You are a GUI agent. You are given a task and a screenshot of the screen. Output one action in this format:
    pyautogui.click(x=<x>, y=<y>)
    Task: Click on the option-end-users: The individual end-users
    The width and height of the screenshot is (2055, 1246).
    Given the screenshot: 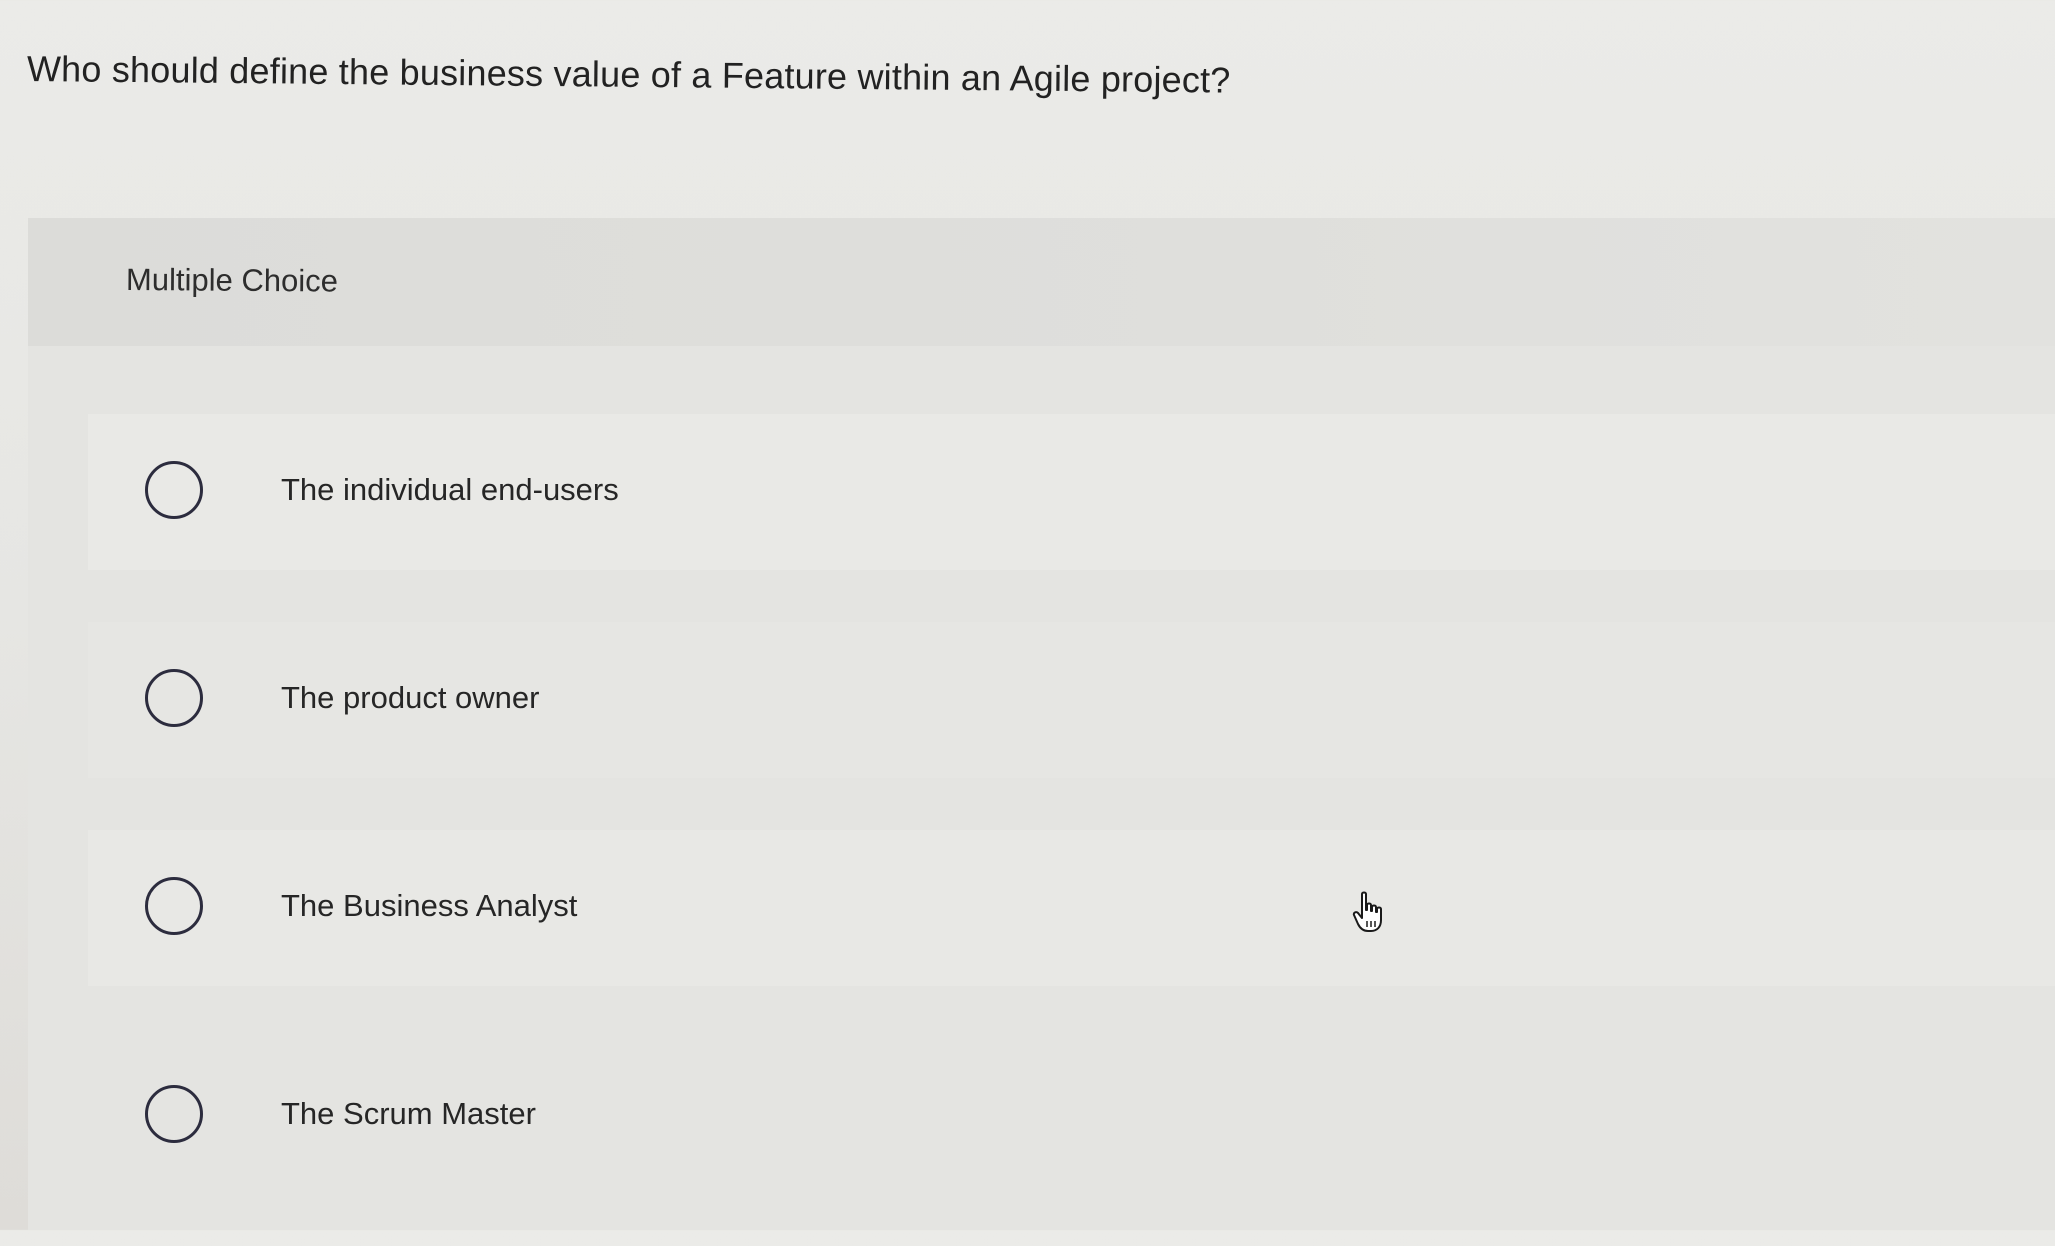 What is the action you would take?
    pyautogui.click(x=1071, y=492)
    